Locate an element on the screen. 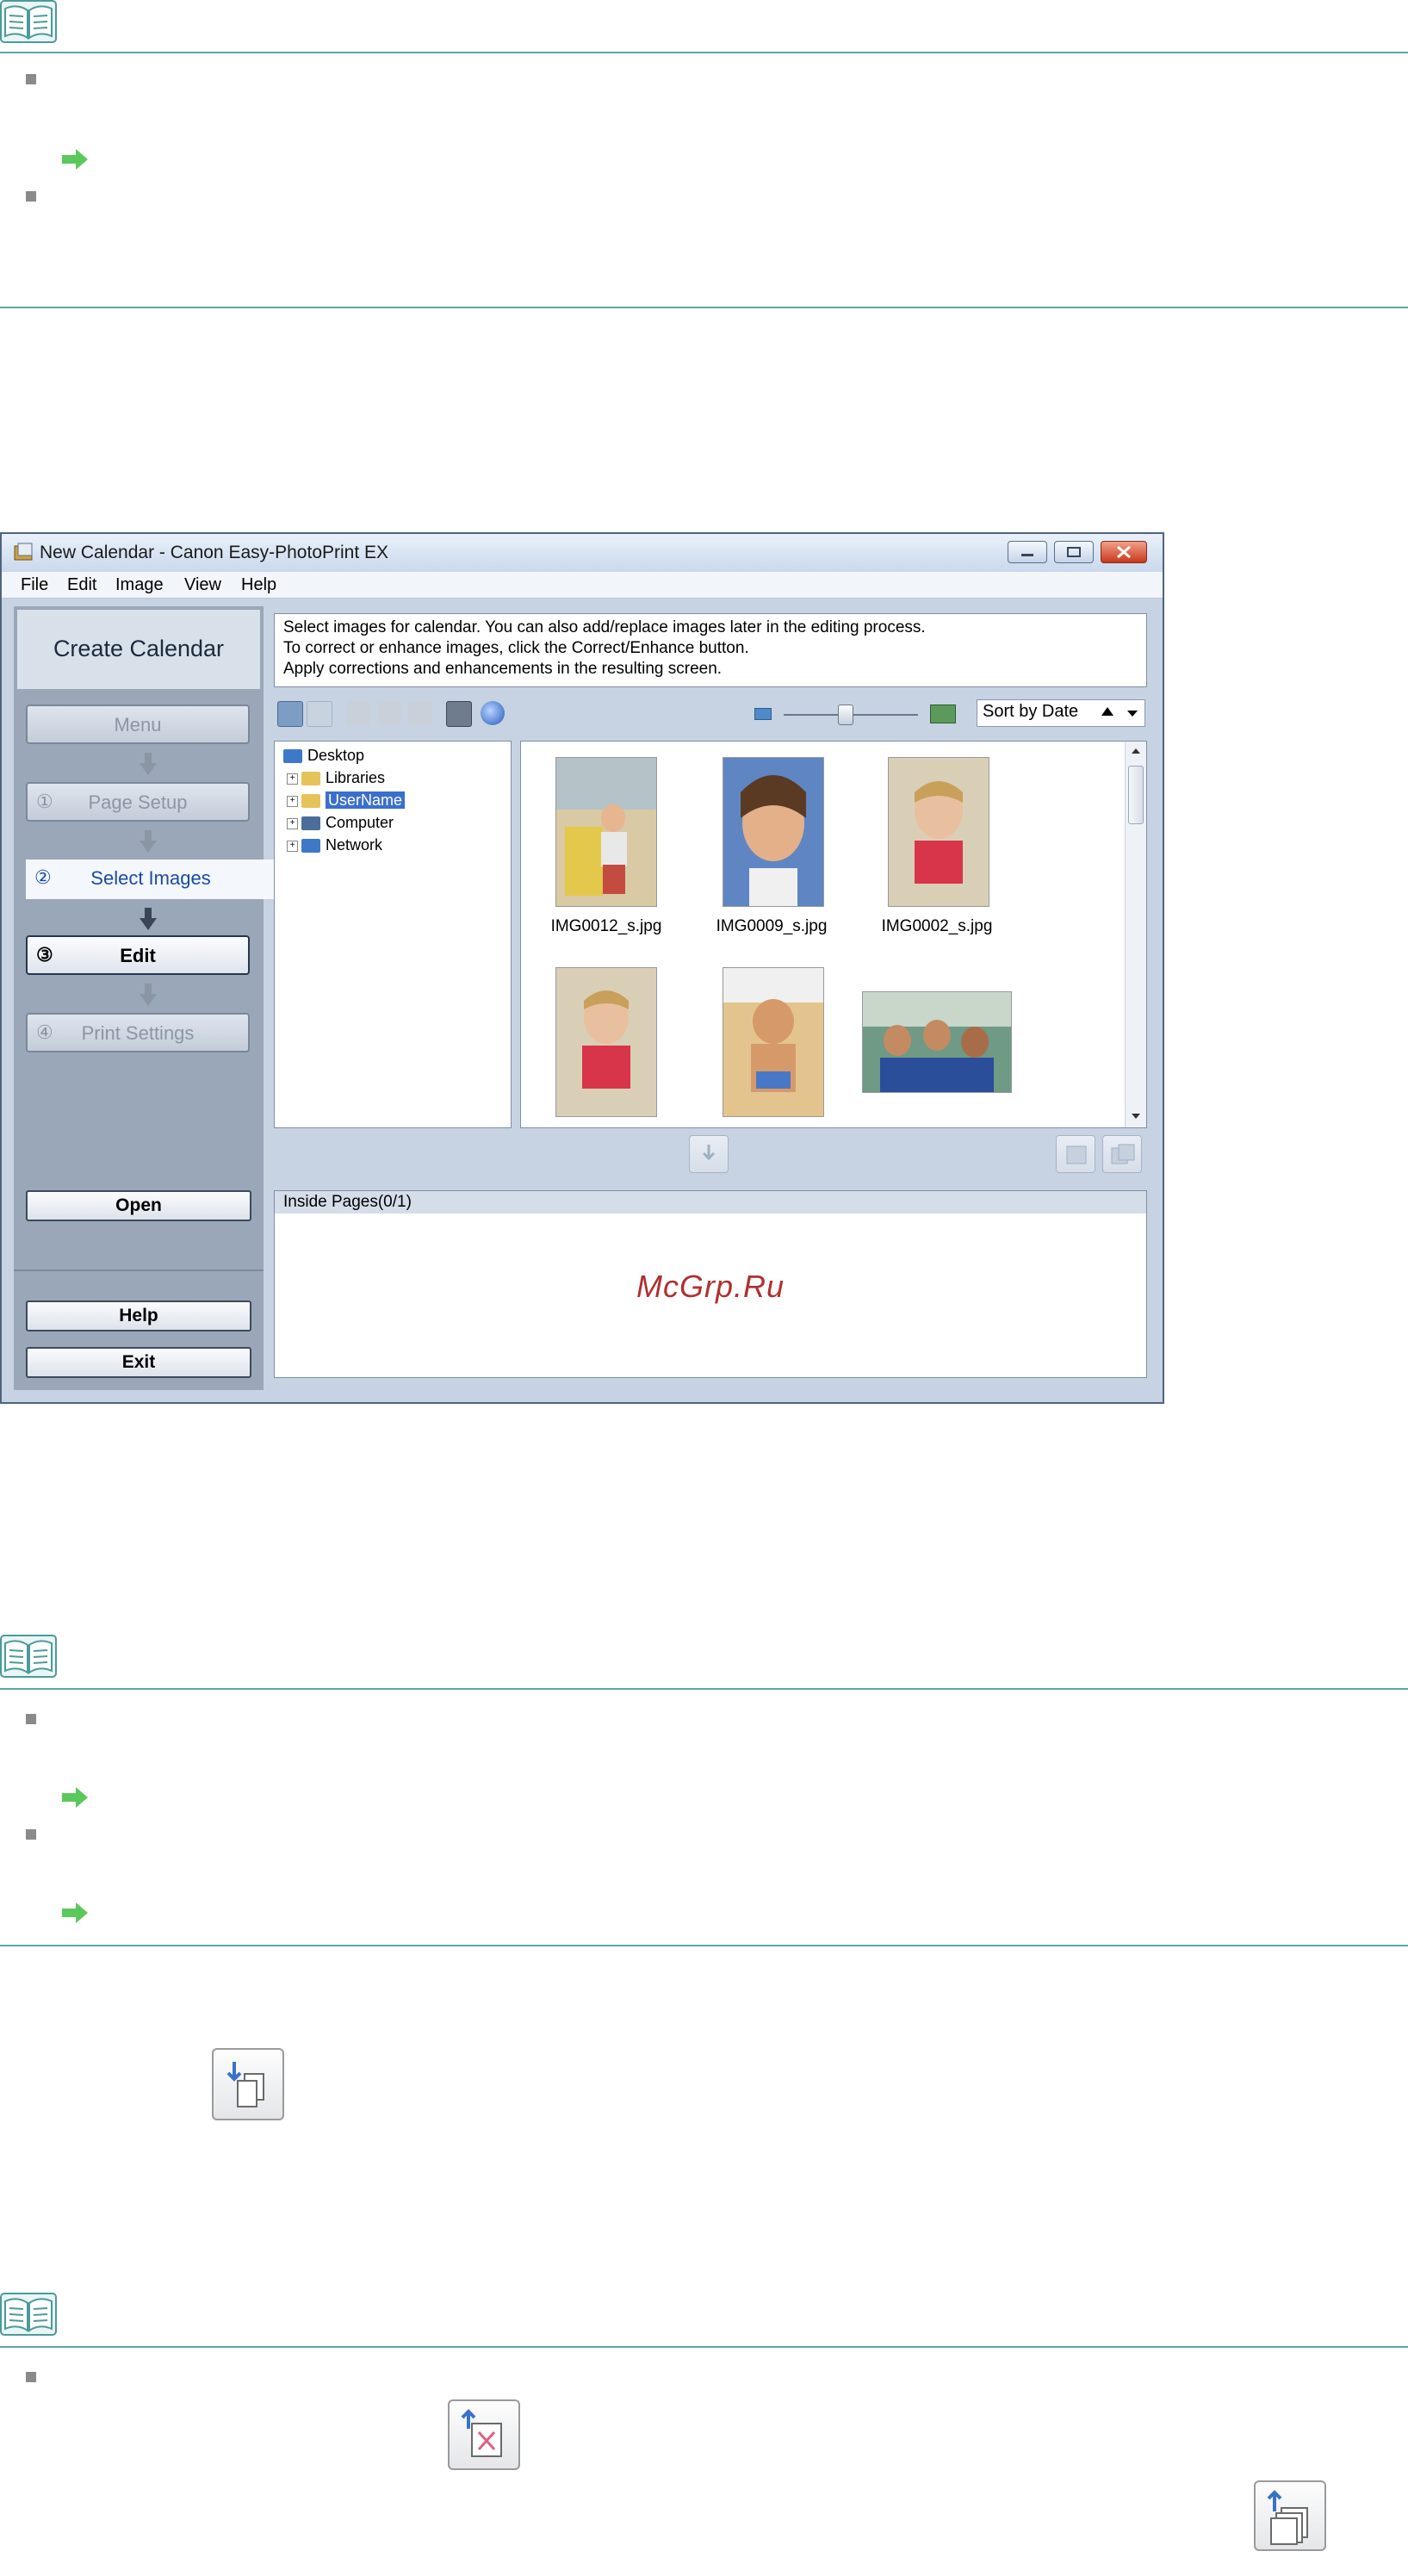  menu-button: Menu is located at coordinates (138, 724).